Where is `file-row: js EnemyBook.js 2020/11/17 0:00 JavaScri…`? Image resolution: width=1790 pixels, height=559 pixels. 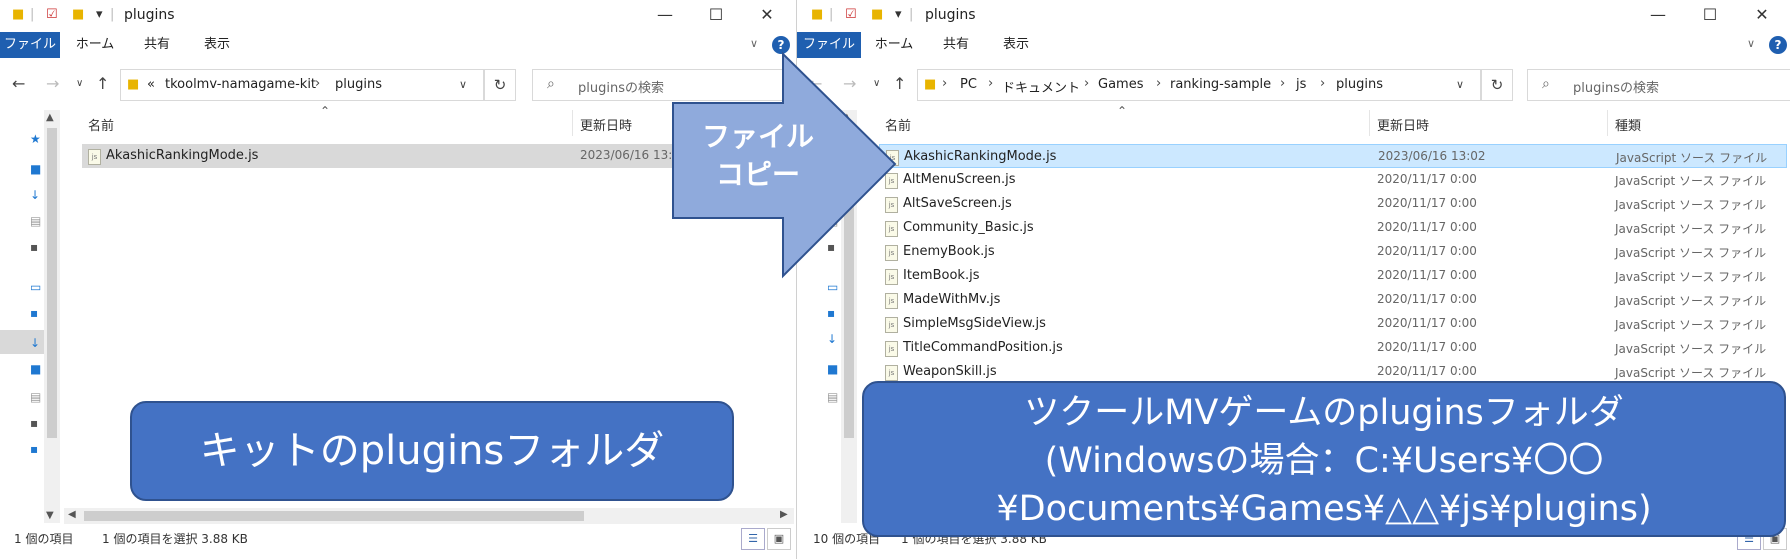
file-row: js EnemyBook.js 2020/11/17 0:00 JavaScri… is located at coordinates (1333, 252).